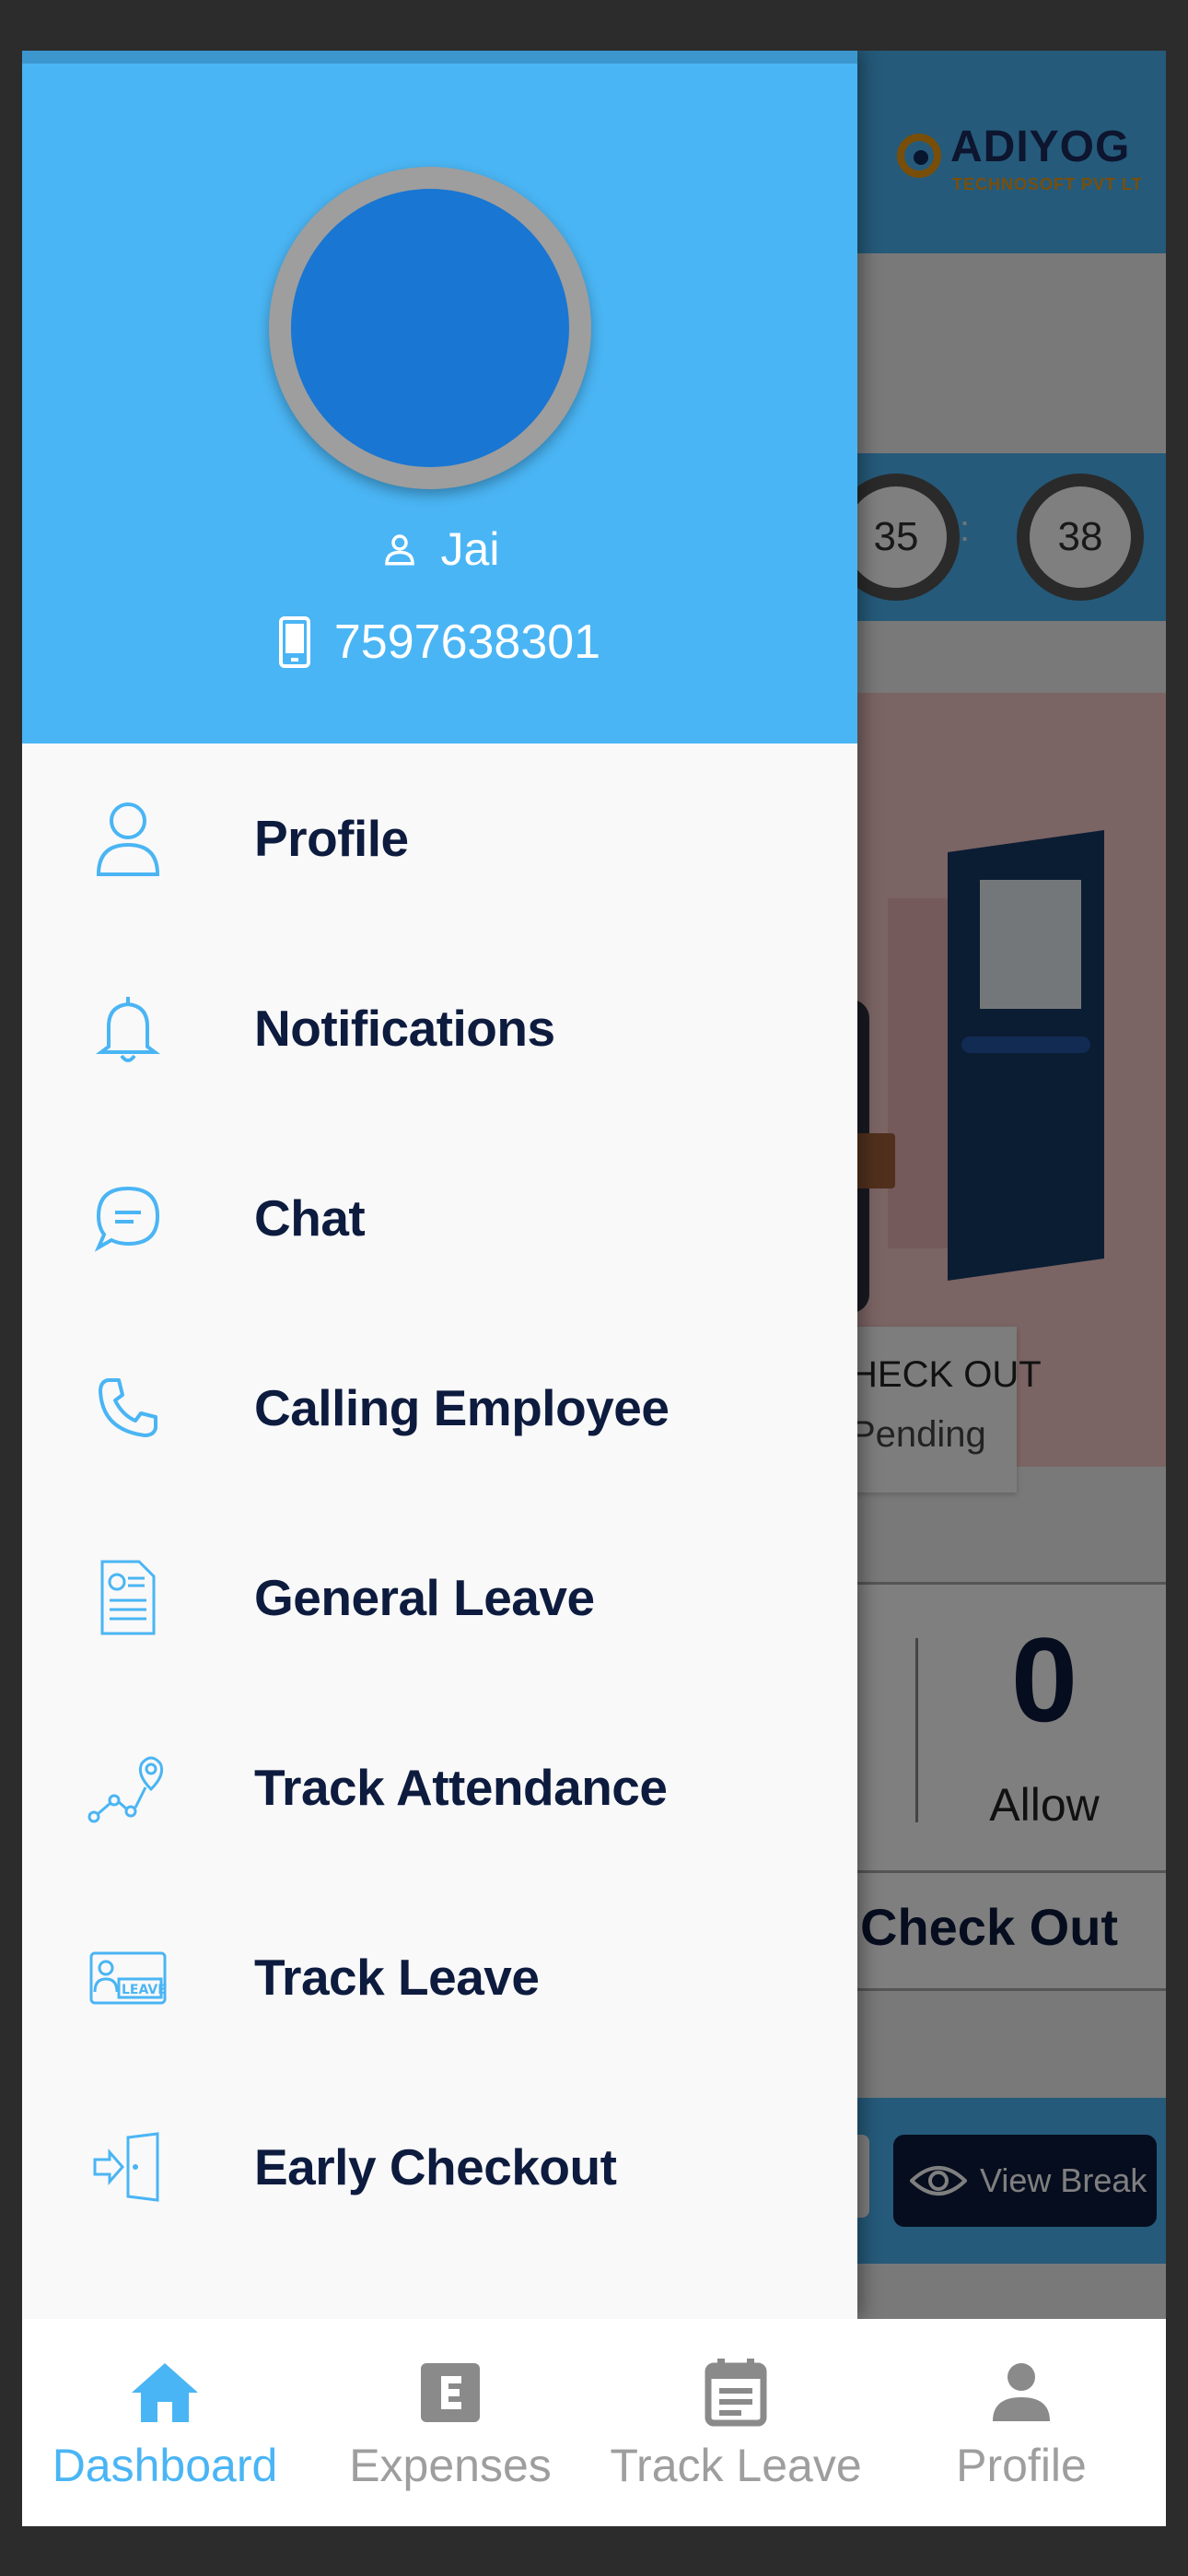 This screenshot has width=1188, height=2576. Describe the element at coordinates (128, 838) in the screenshot. I see `user-icon` at that location.